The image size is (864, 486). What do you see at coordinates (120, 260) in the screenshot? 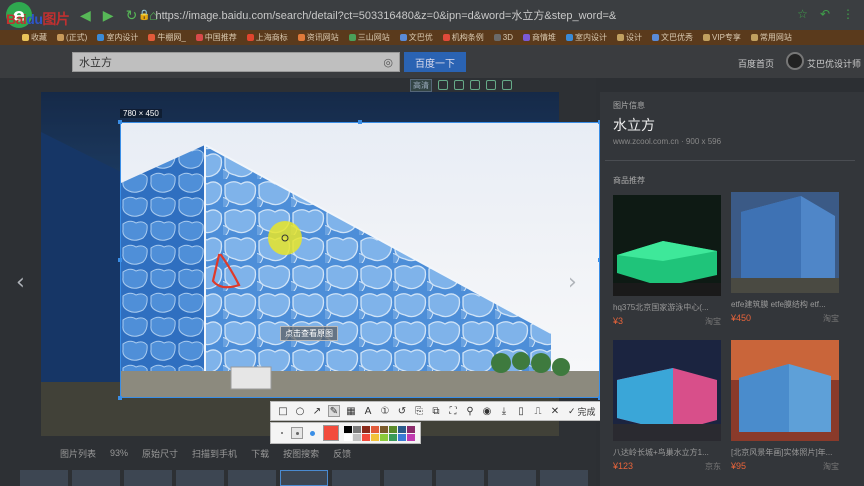
I see `resize-handle-l` at bounding box center [120, 260].